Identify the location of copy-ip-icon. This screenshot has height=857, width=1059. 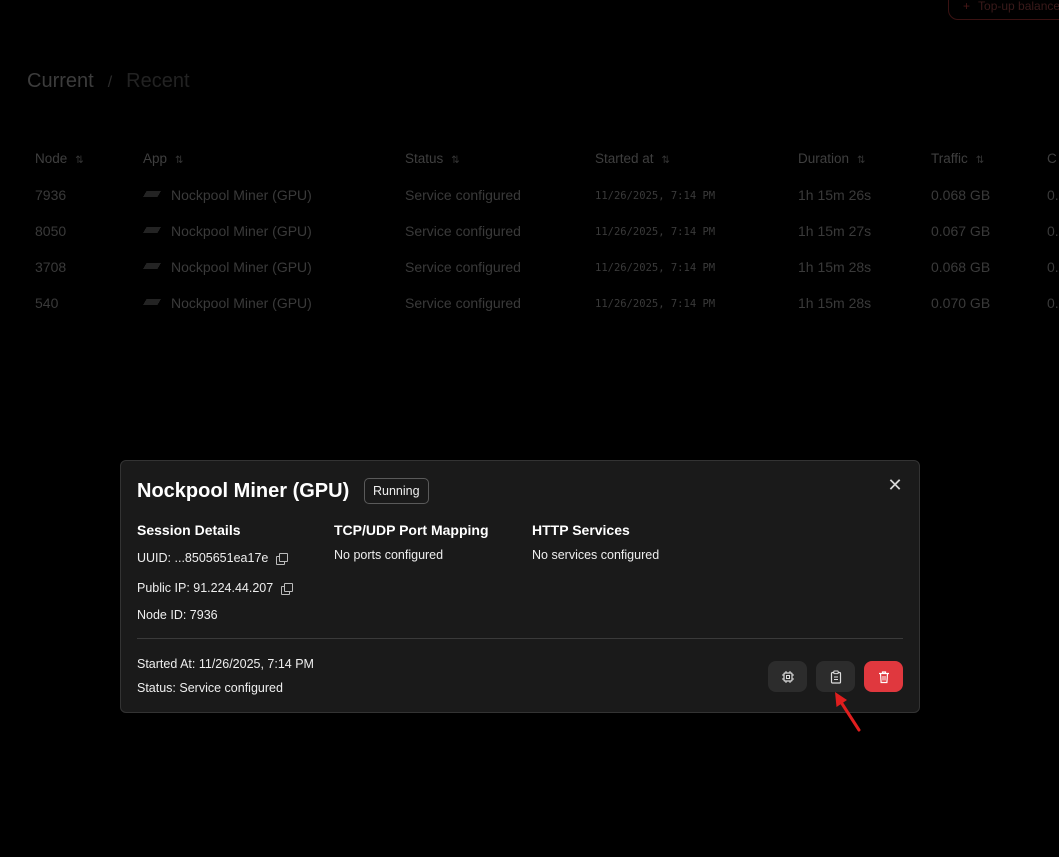
(287, 589).